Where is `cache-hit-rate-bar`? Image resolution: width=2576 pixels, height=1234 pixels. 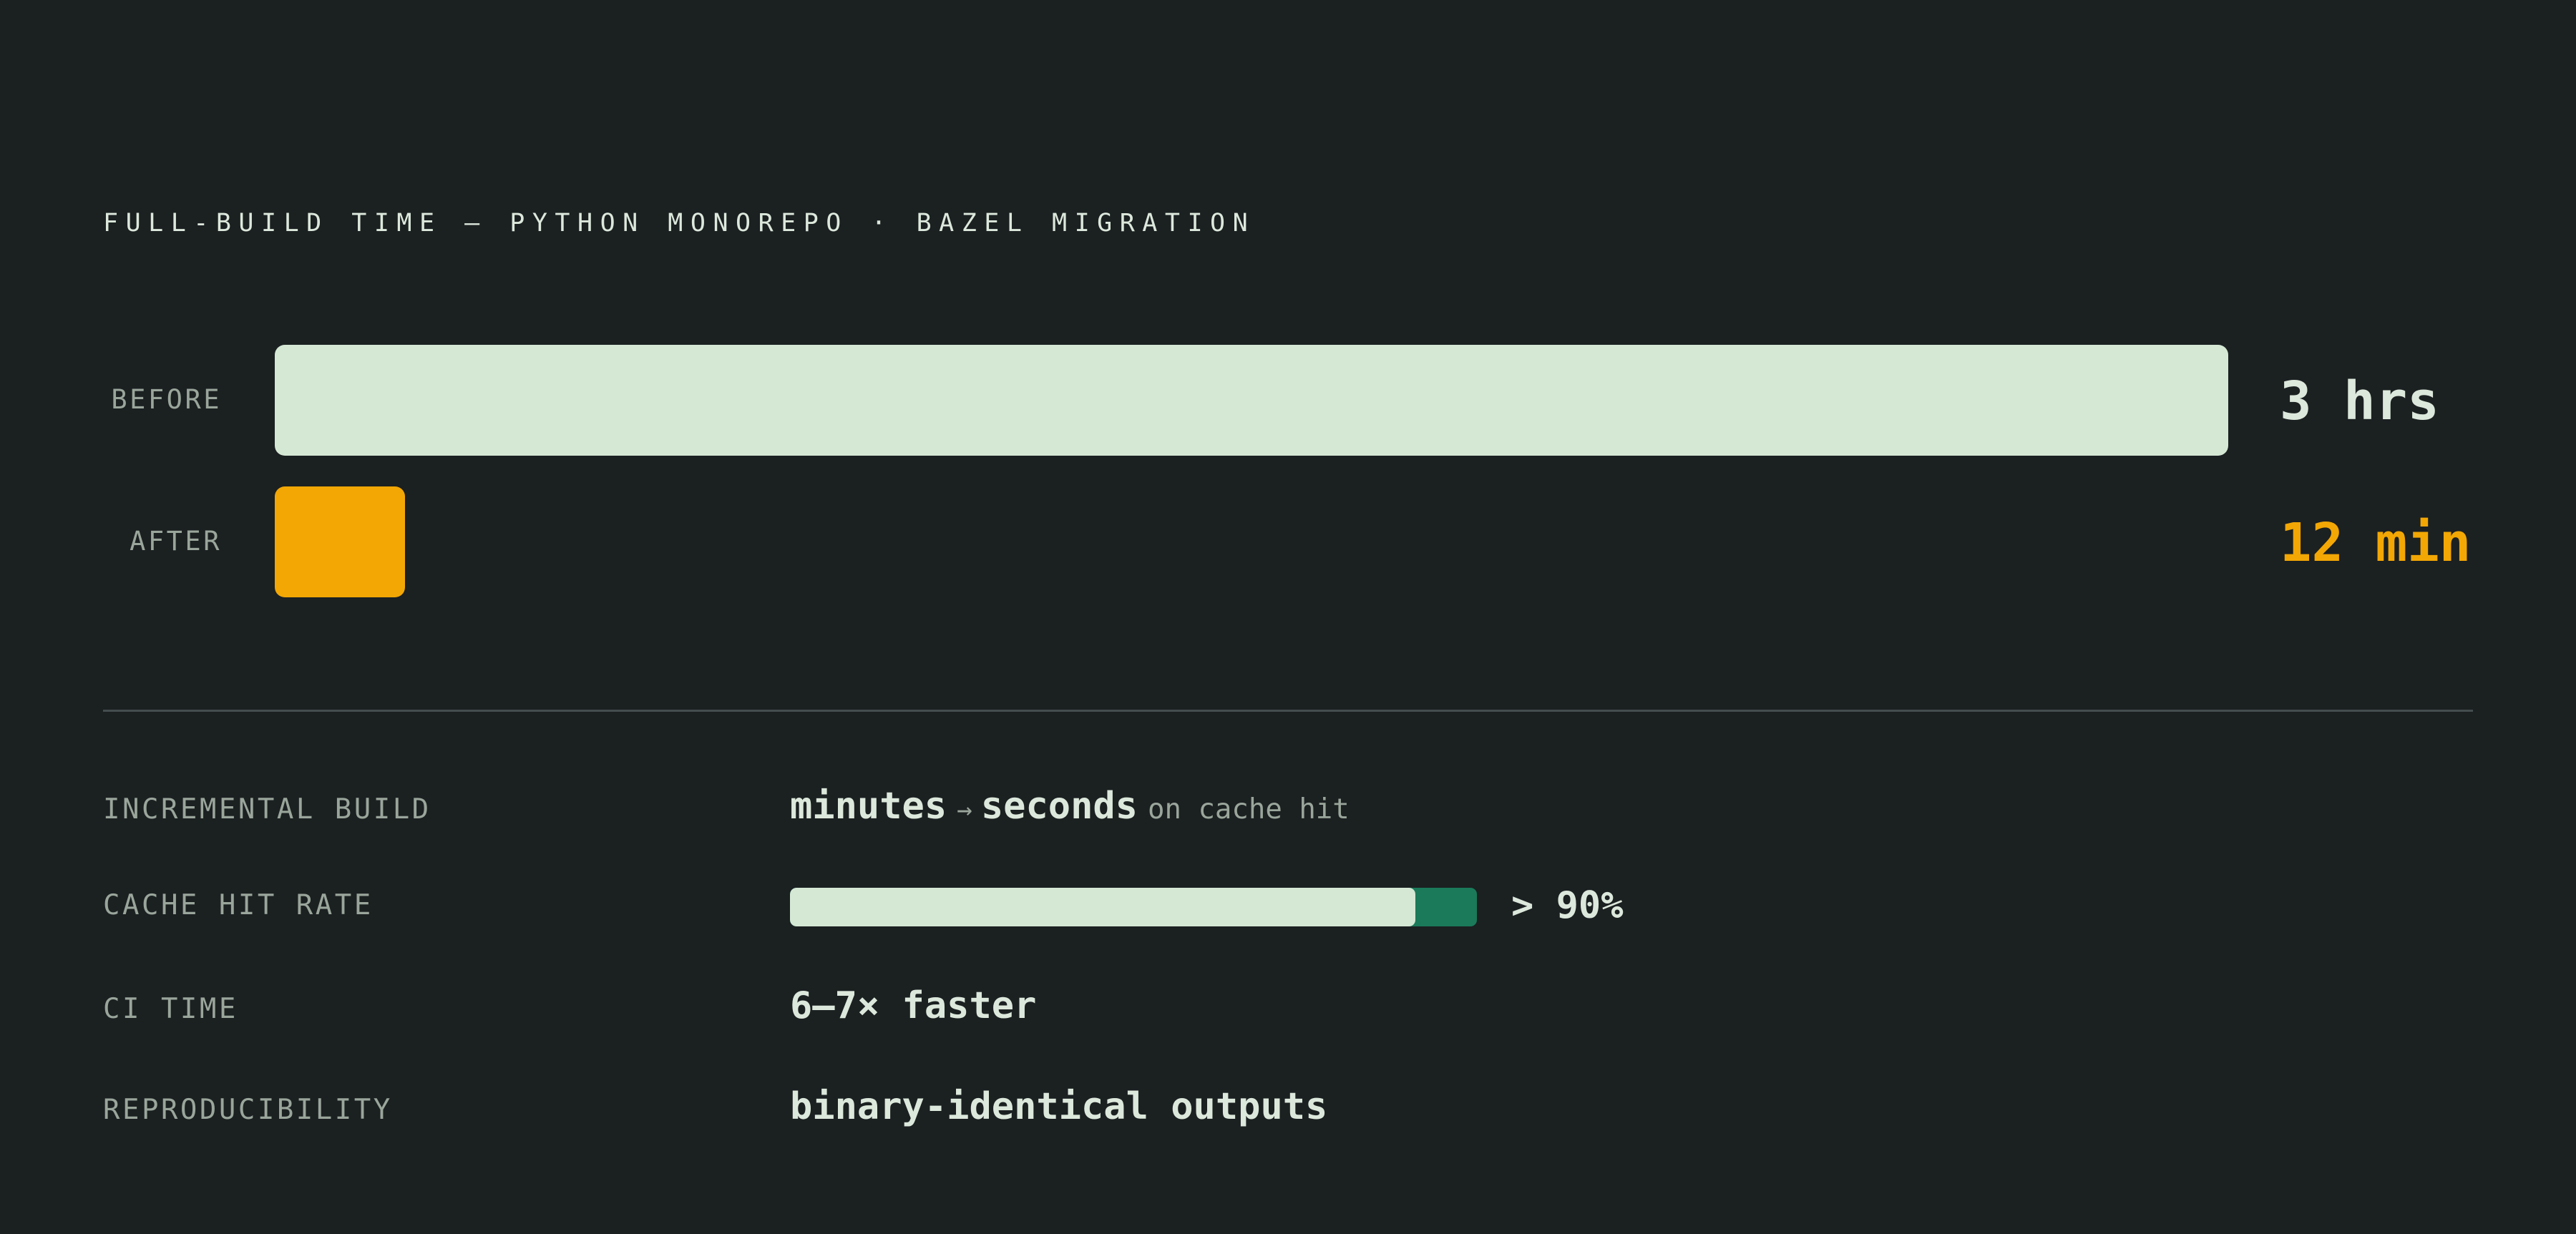 cache-hit-rate-bar is located at coordinates (1133, 907).